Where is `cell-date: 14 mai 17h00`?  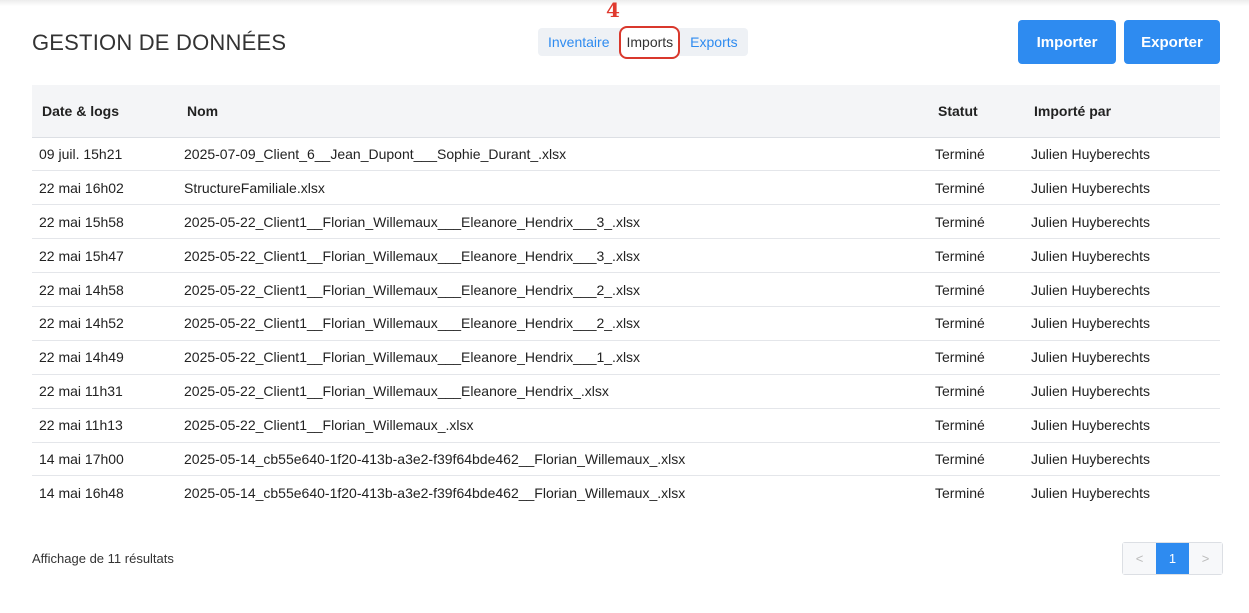 cell-date: 14 mai 17h00 is located at coordinates (104, 459).